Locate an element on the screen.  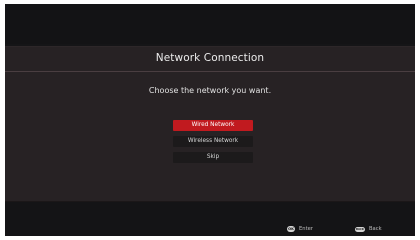
dialog-title: Network Connection is located at coordinates (210, 58).